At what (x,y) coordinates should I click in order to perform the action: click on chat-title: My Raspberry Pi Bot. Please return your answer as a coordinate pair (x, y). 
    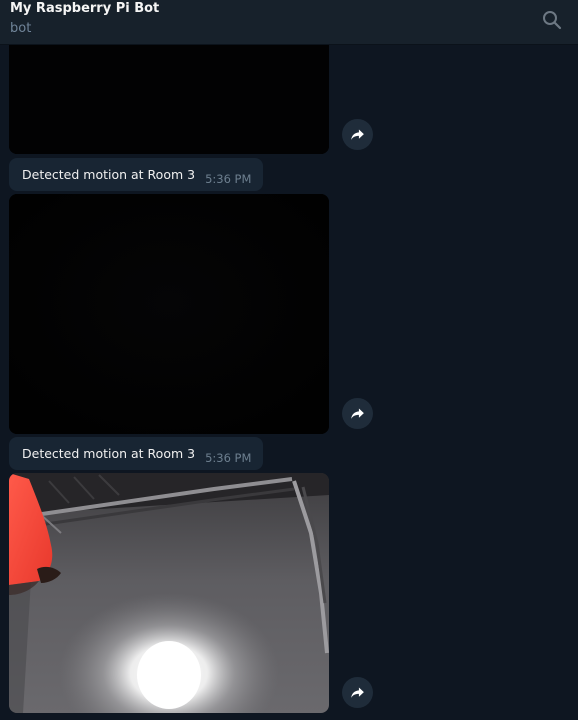
    Looking at the image, I should click on (84, 9).